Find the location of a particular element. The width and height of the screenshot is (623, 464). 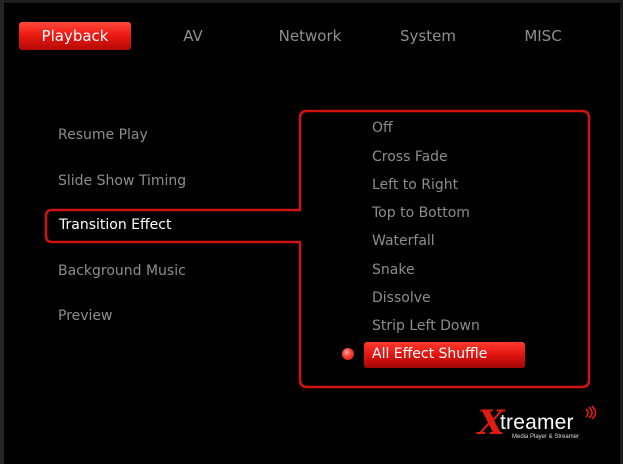

option-all-effect-shuffle: All Effect Shuffle is located at coordinates (429, 354).